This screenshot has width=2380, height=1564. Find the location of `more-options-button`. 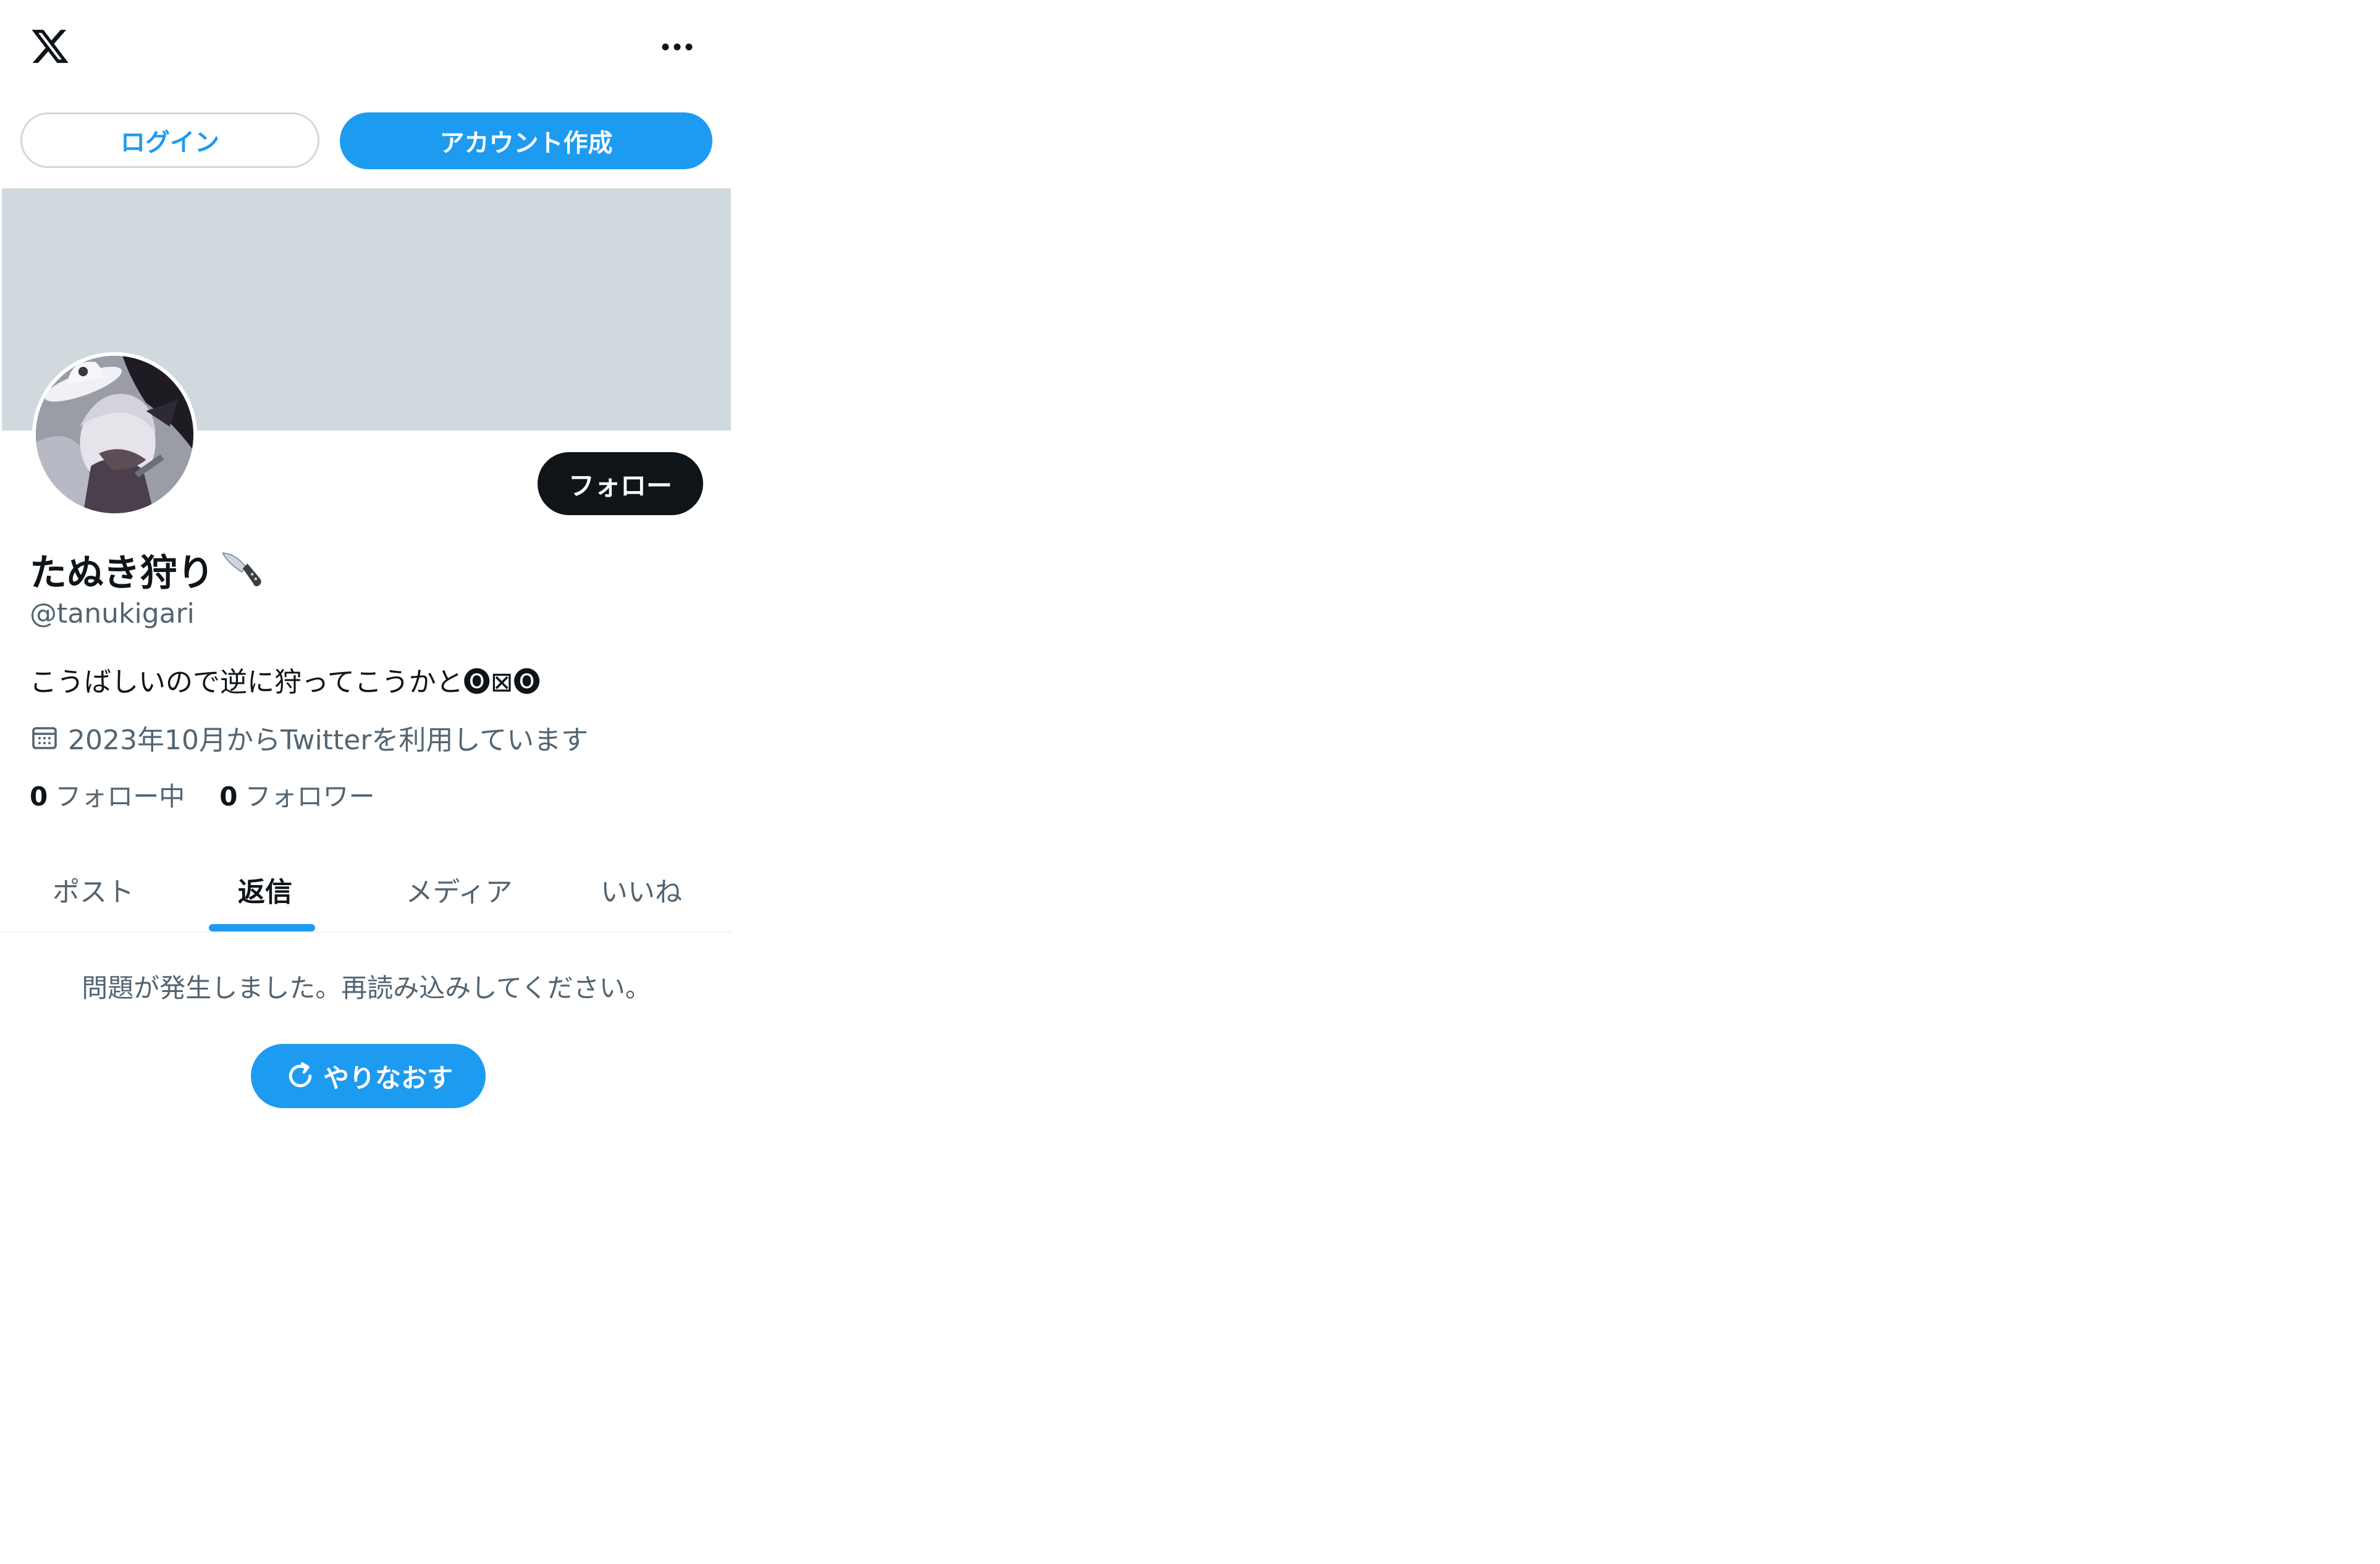

more-options-button is located at coordinates (677, 47).